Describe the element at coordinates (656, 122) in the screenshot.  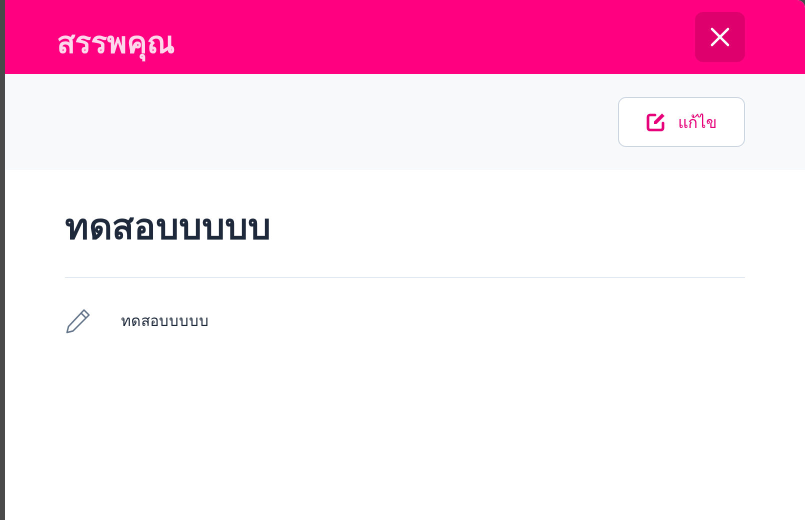
I see `edit-icon` at that location.